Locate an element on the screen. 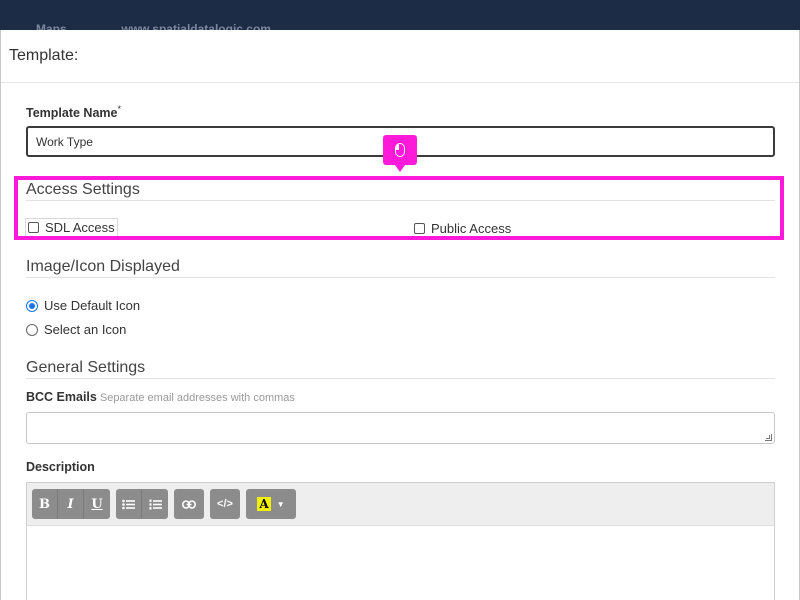  highlight-color-button: A ▼ is located at coordinates (271, 504).